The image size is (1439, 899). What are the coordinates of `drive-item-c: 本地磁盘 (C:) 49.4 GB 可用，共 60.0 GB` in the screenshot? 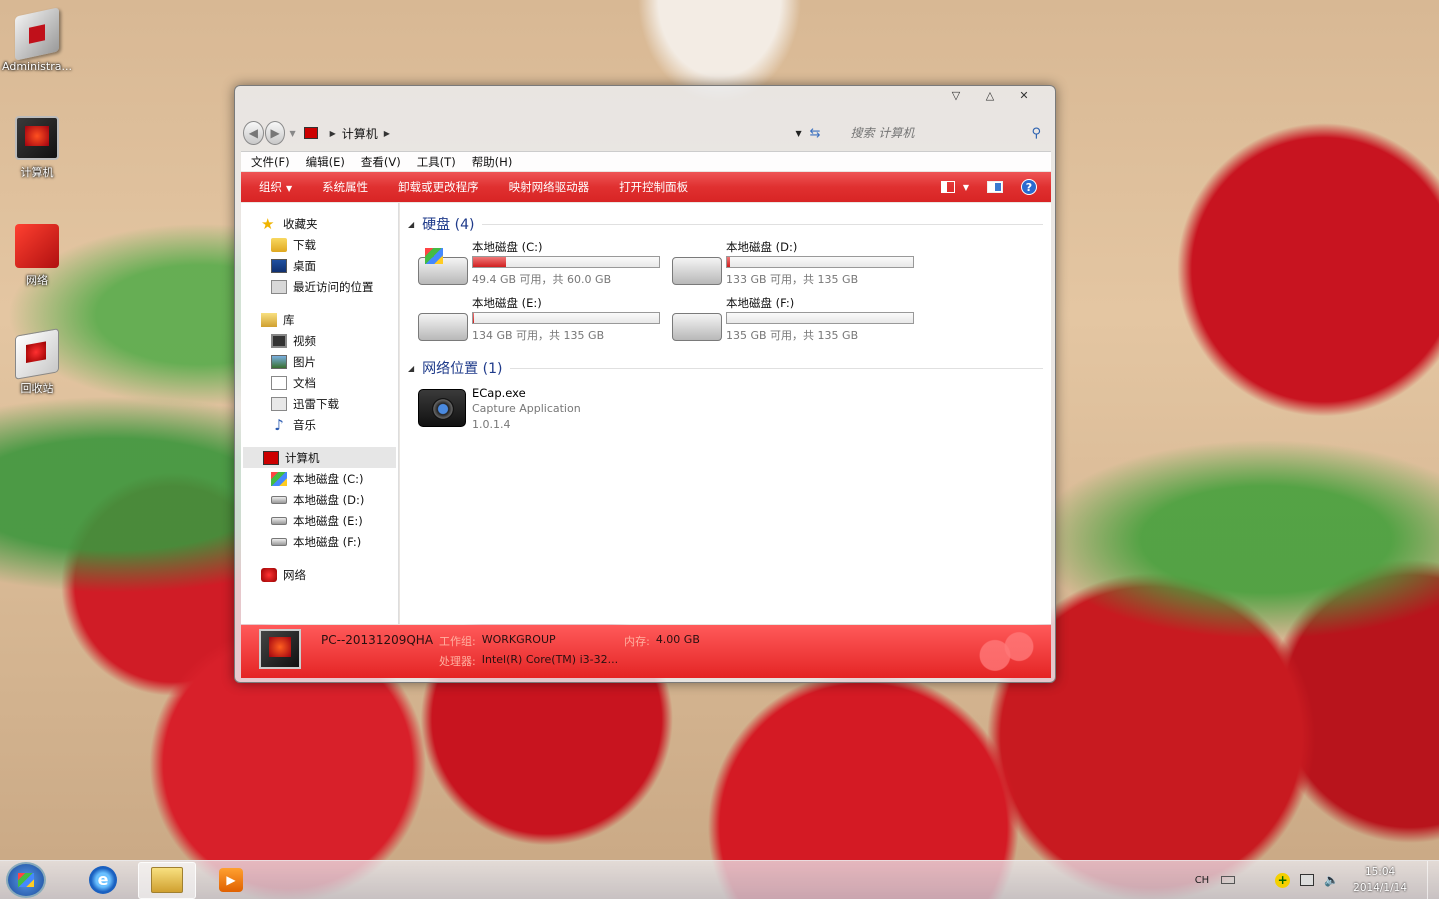 It's located at (545, 267).